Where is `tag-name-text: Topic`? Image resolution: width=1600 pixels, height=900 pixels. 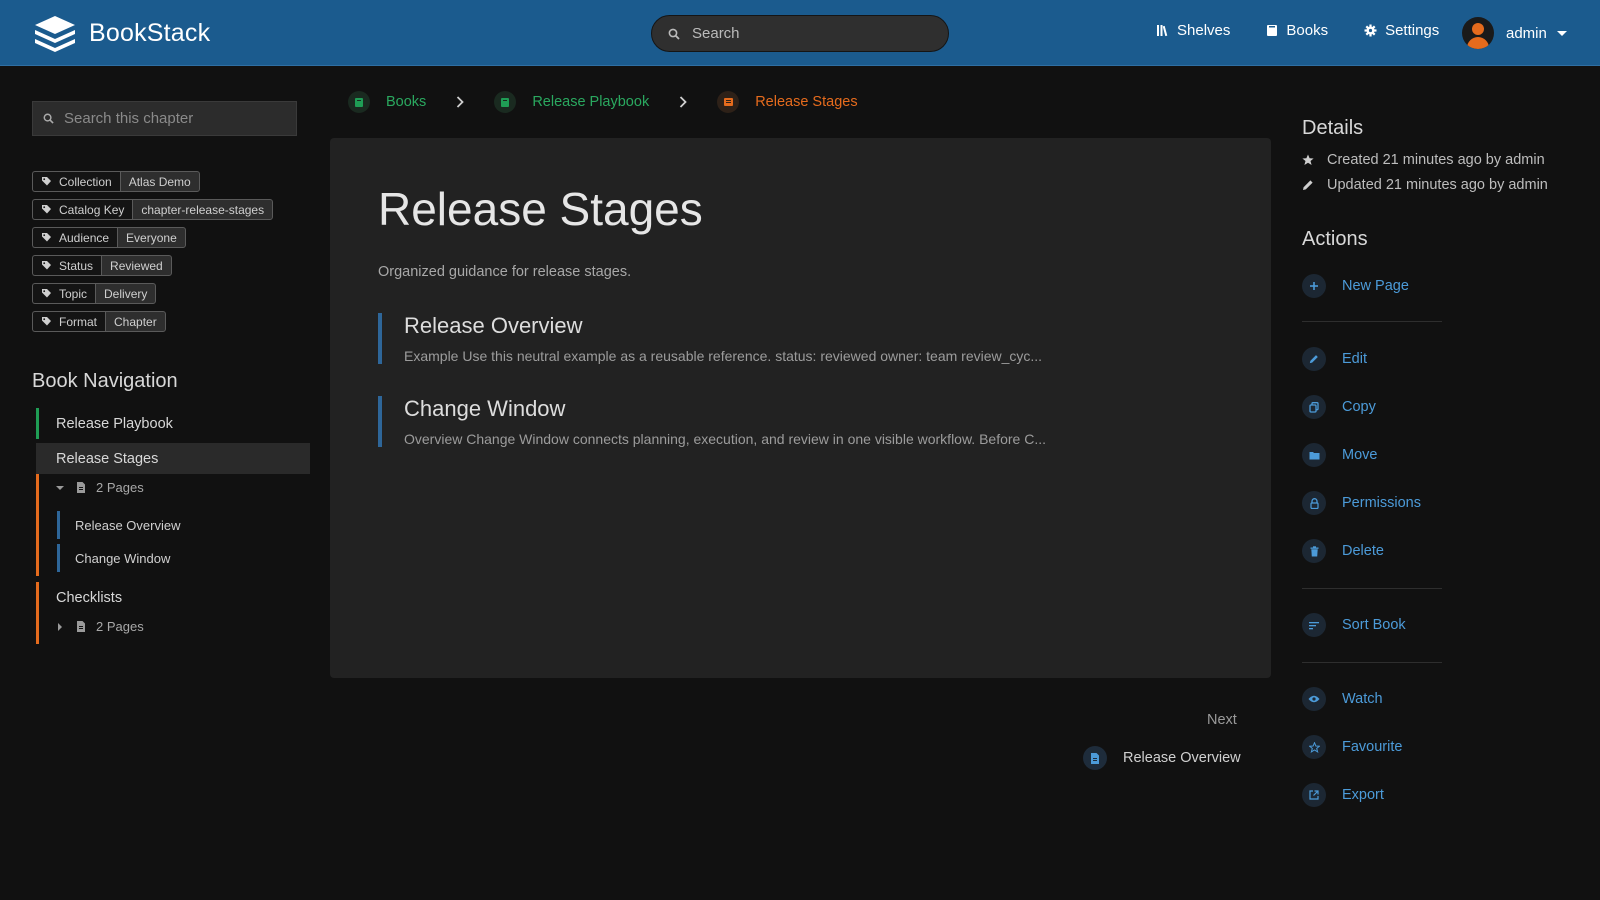 tag-name-text: Topic is located at coordinates (73, 293).